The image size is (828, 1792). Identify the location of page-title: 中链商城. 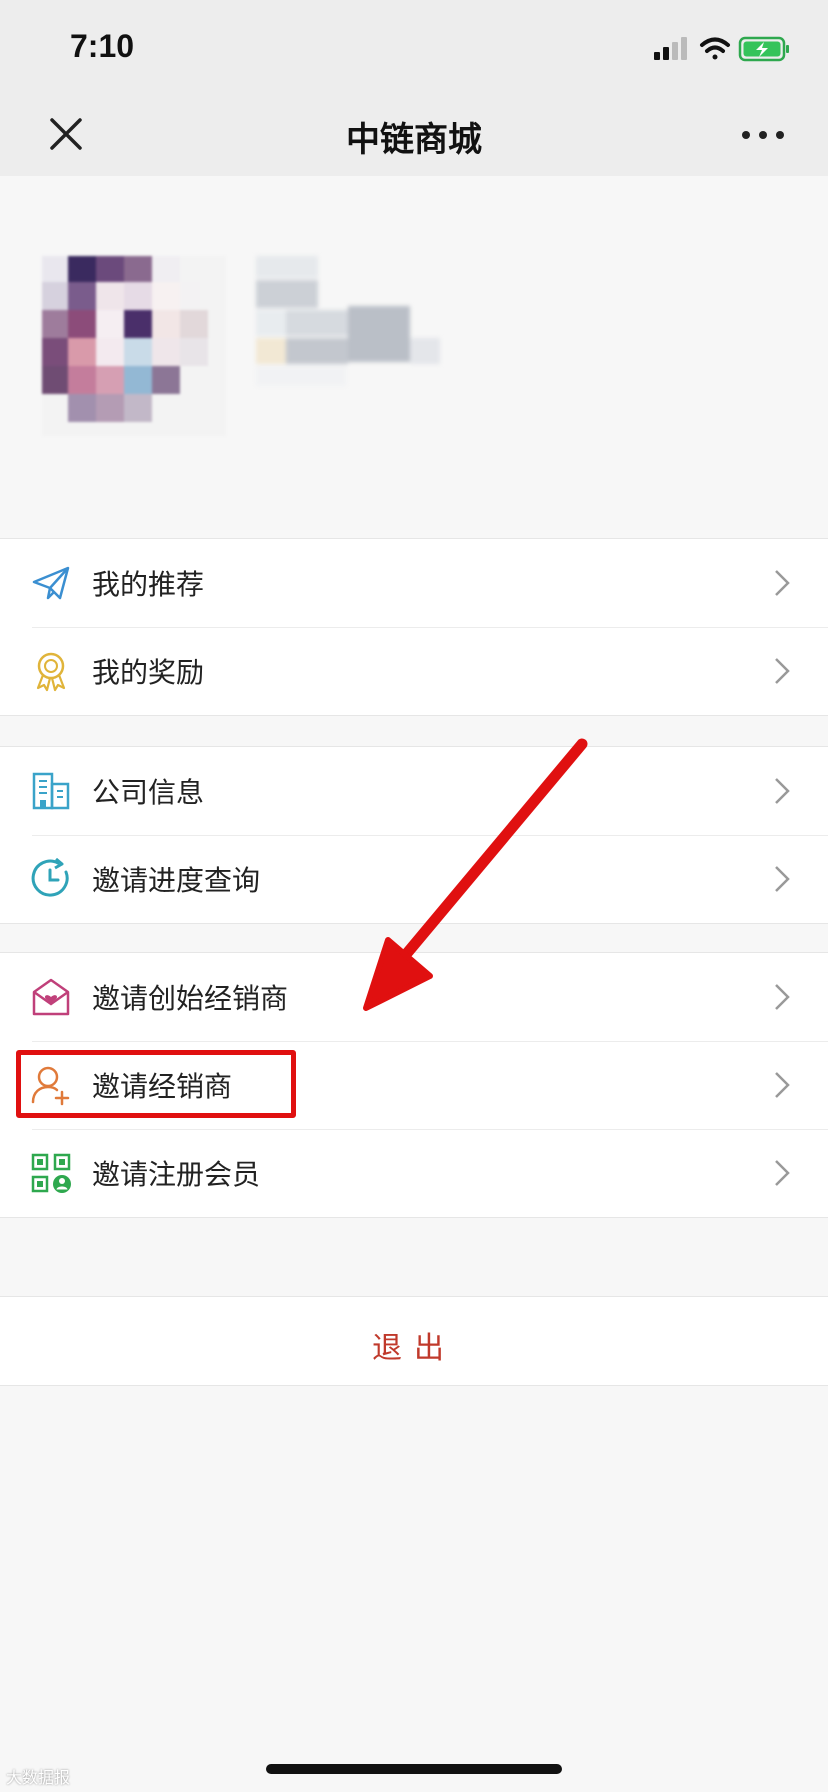
(414, 140).